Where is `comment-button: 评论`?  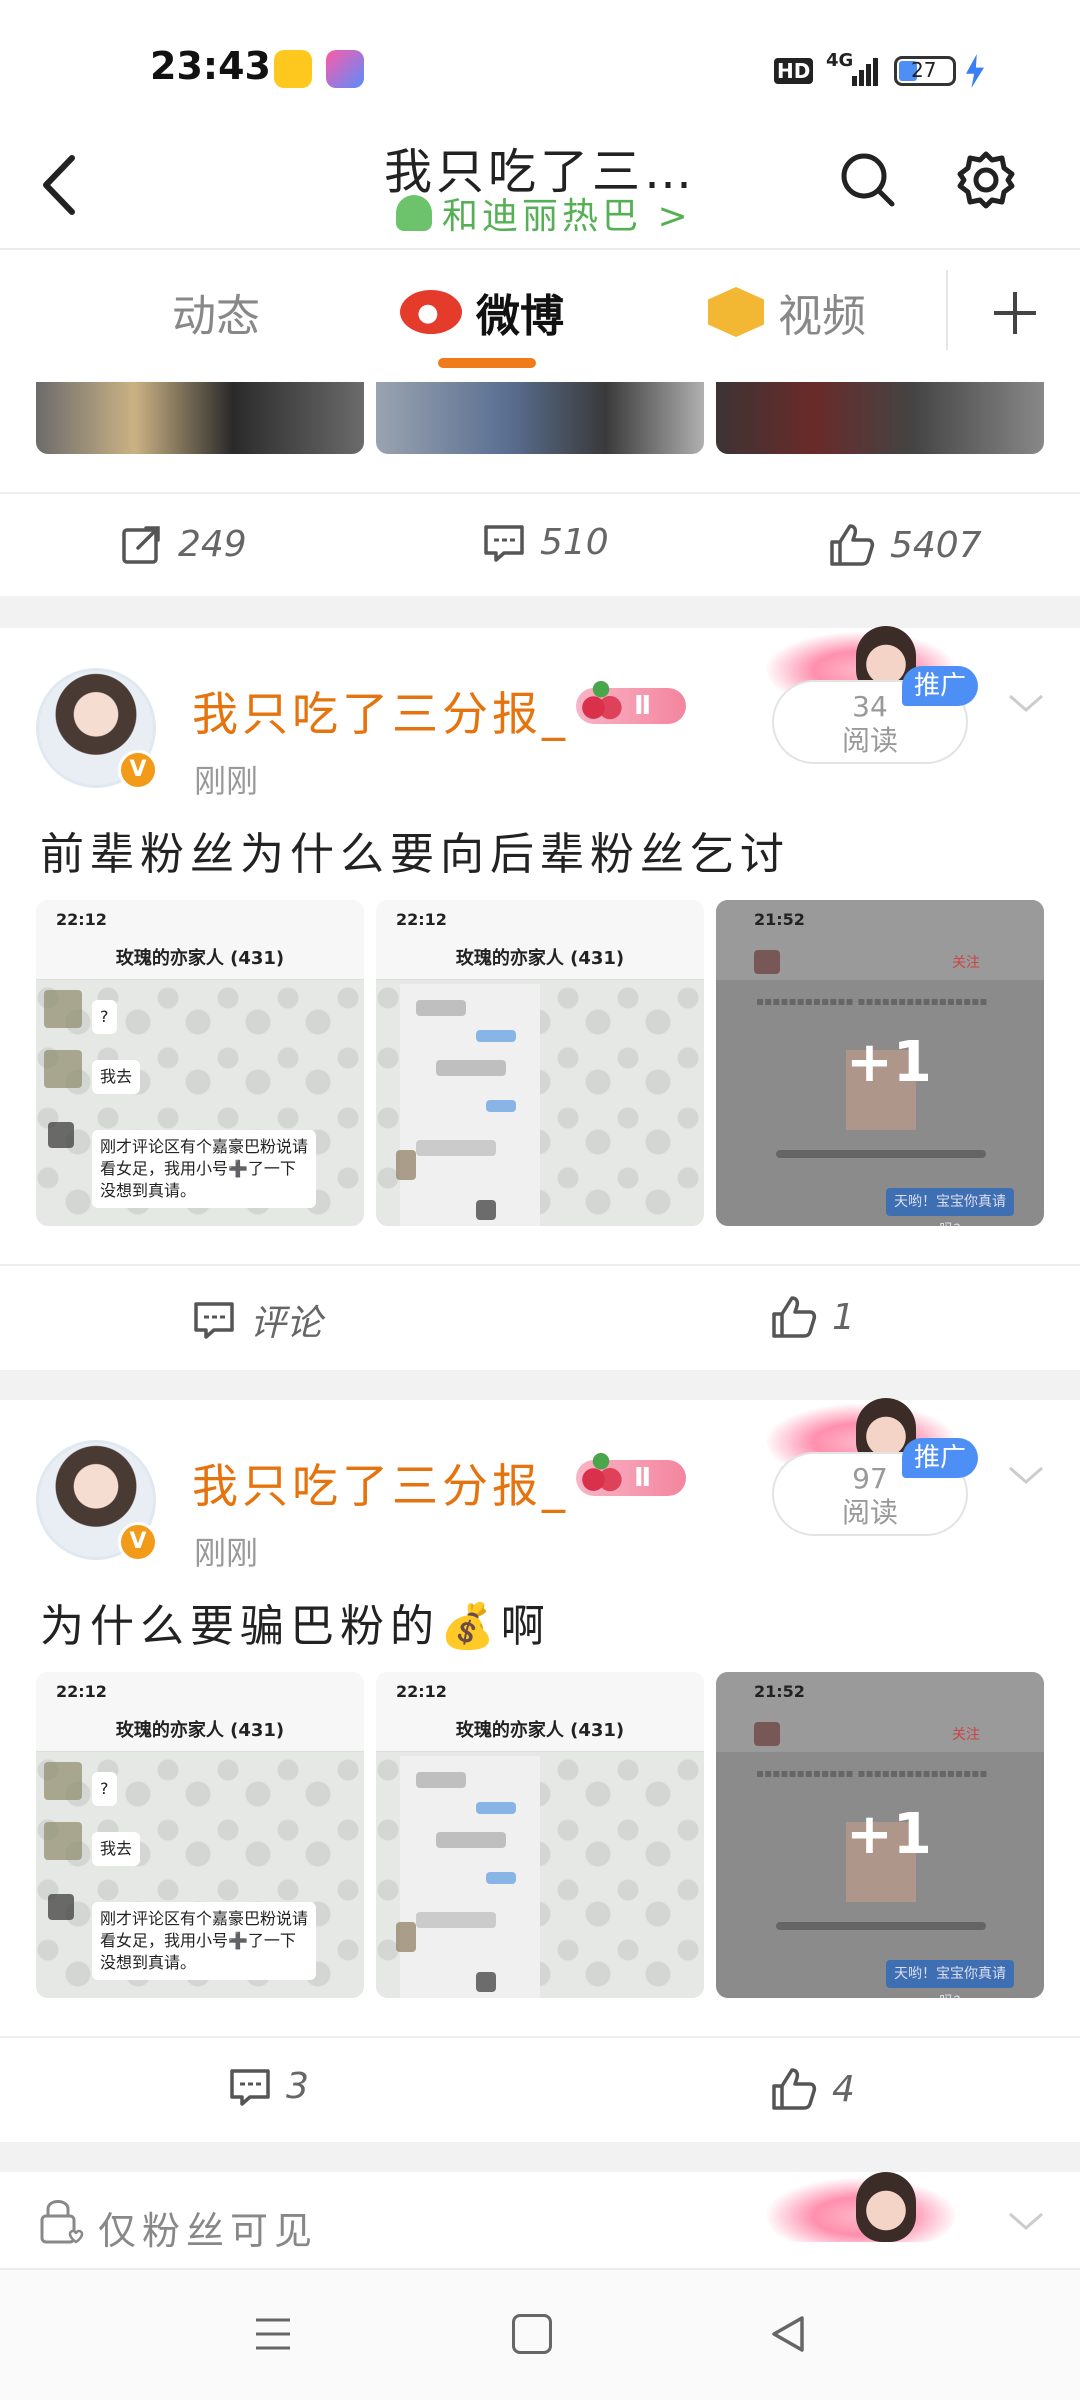
comment-button: 评论 is located at coordinates (257, 1320).